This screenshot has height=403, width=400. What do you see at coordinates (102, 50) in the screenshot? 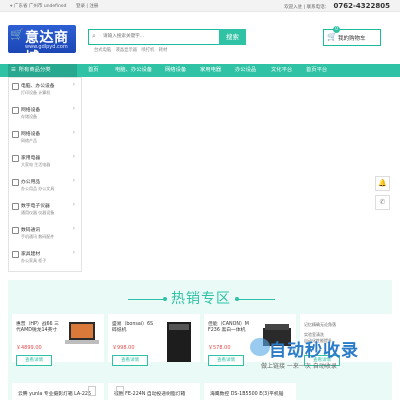
I see `hot-word: 台式电脑` at bounding box center [102, 50].